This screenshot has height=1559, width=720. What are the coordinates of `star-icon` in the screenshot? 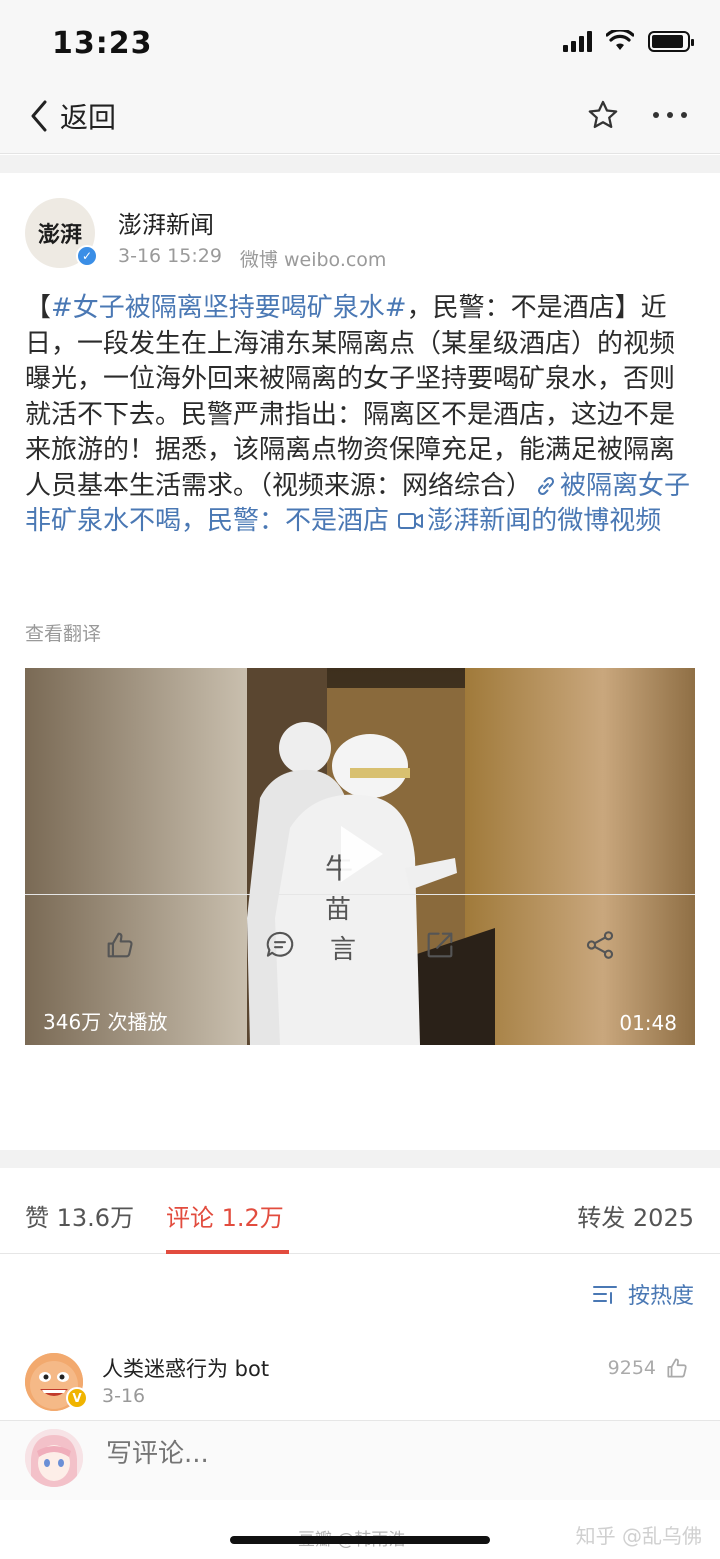 It's located at (603, 115).